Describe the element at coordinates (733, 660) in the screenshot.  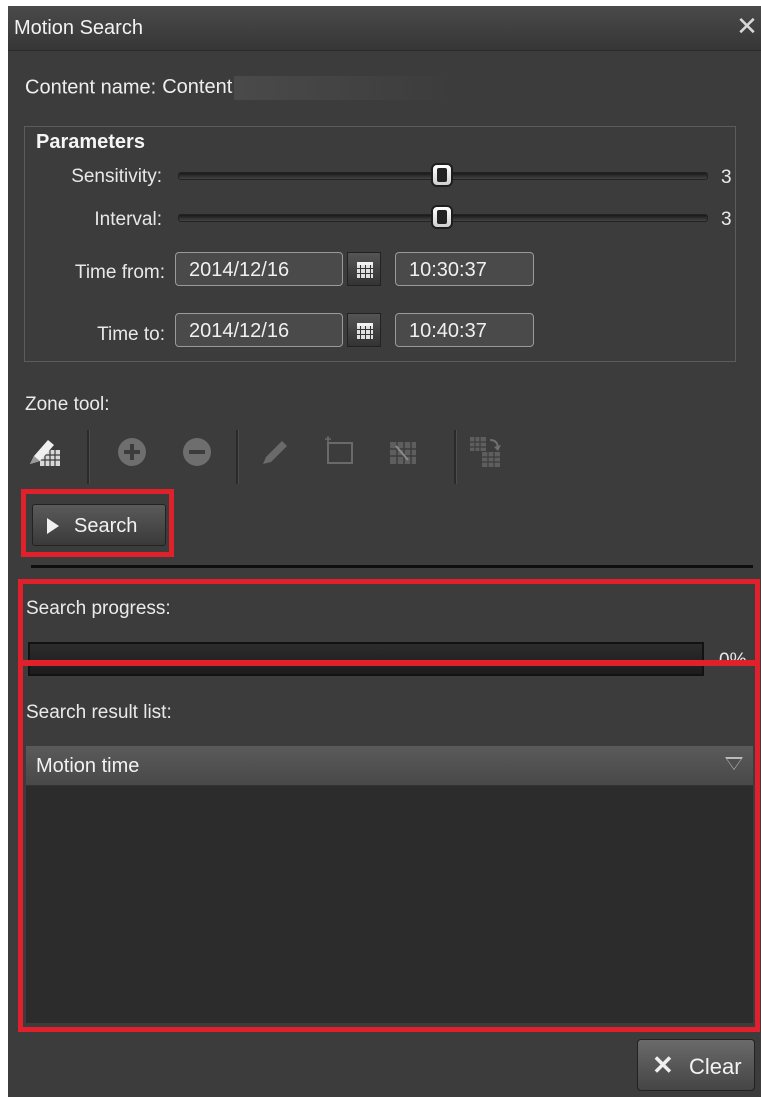
I see `search-progress-value: 0%` at that location.